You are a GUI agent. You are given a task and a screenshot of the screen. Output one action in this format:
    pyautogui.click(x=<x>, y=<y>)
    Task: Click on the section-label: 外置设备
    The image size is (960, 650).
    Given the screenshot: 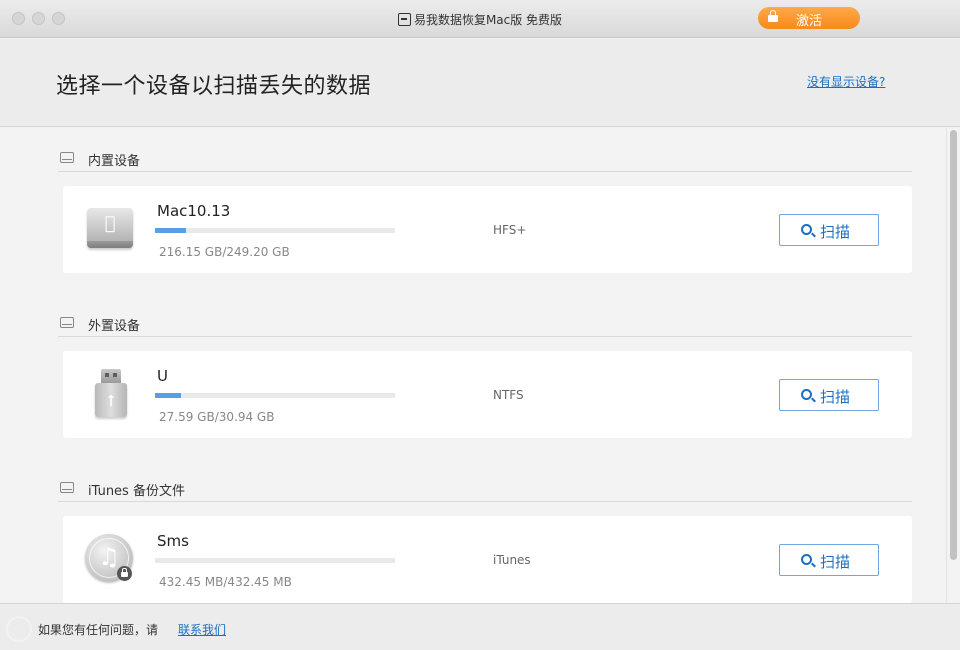 What is the action you would take?
    pyautogui.click(x=114, y=326)
    